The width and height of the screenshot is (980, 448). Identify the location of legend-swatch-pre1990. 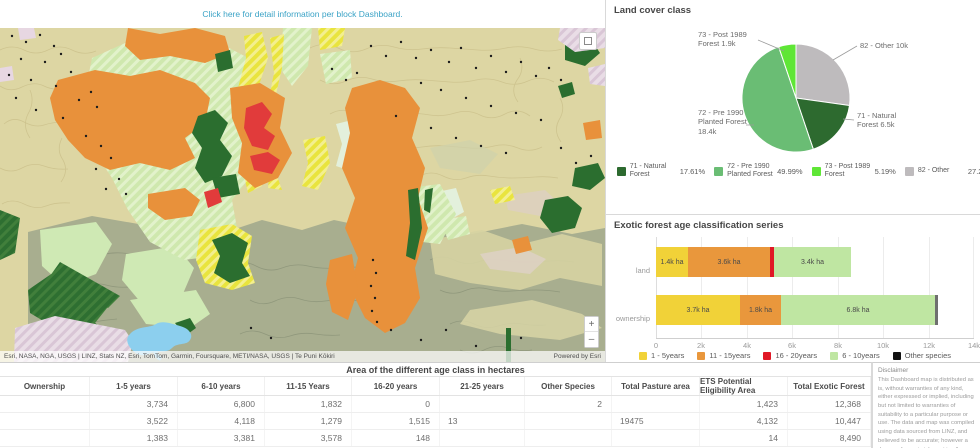
(719, 171).